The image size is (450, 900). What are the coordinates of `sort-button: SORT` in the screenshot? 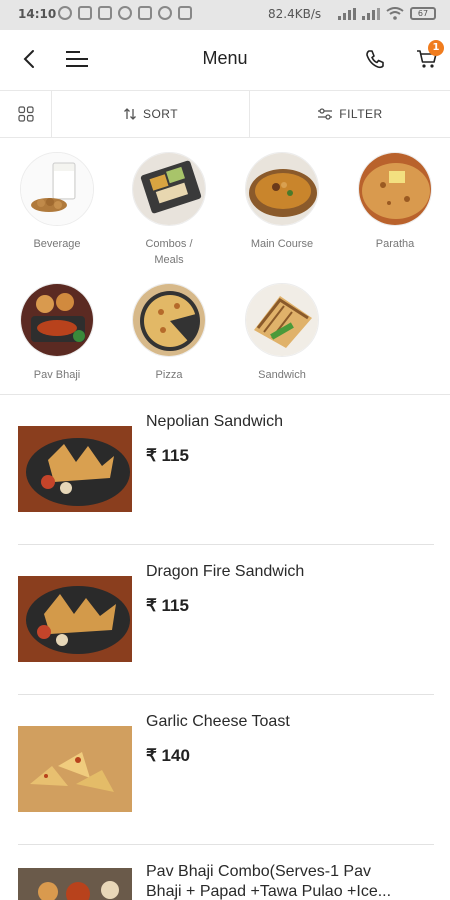 It's located at (151, 114).